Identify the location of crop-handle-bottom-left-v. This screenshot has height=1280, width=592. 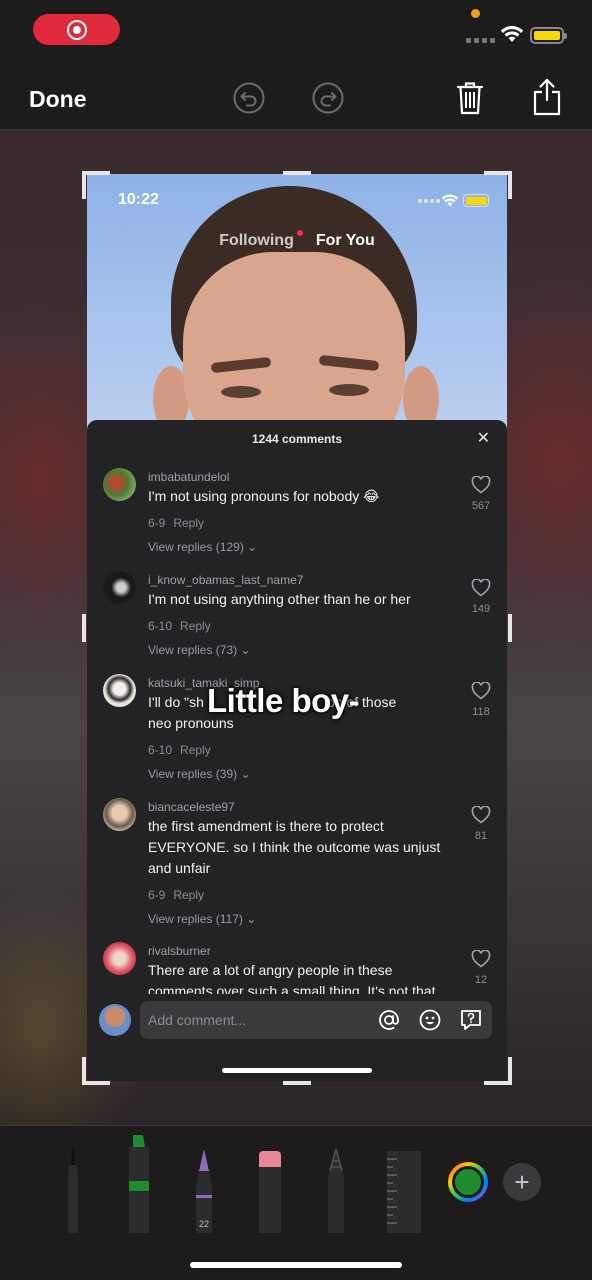
(84, 1071).